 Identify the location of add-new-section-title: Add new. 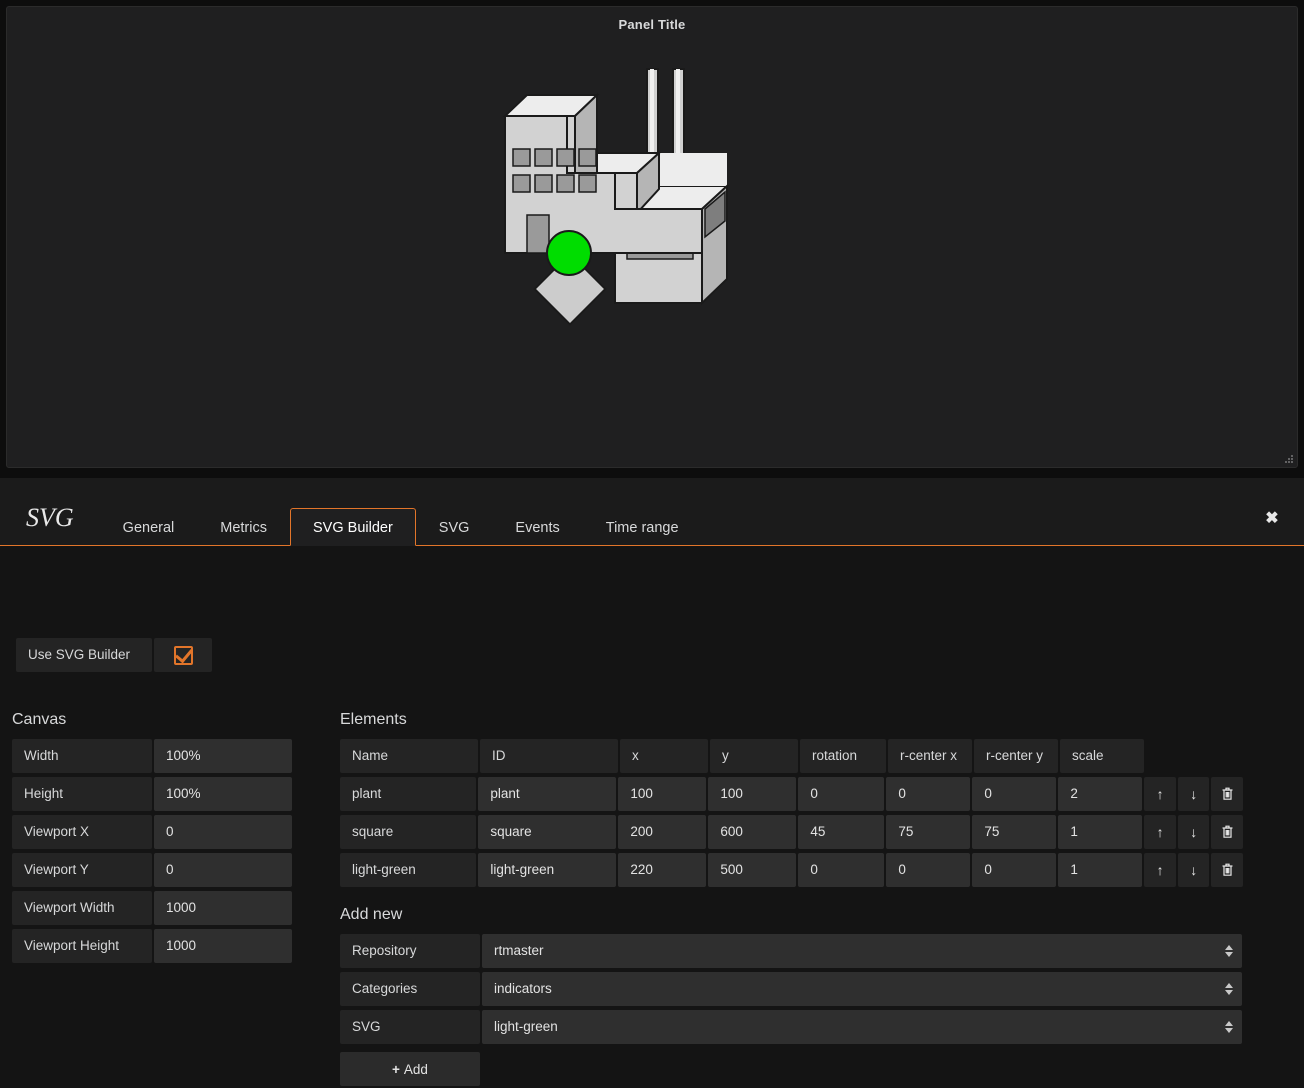
(371, 914).